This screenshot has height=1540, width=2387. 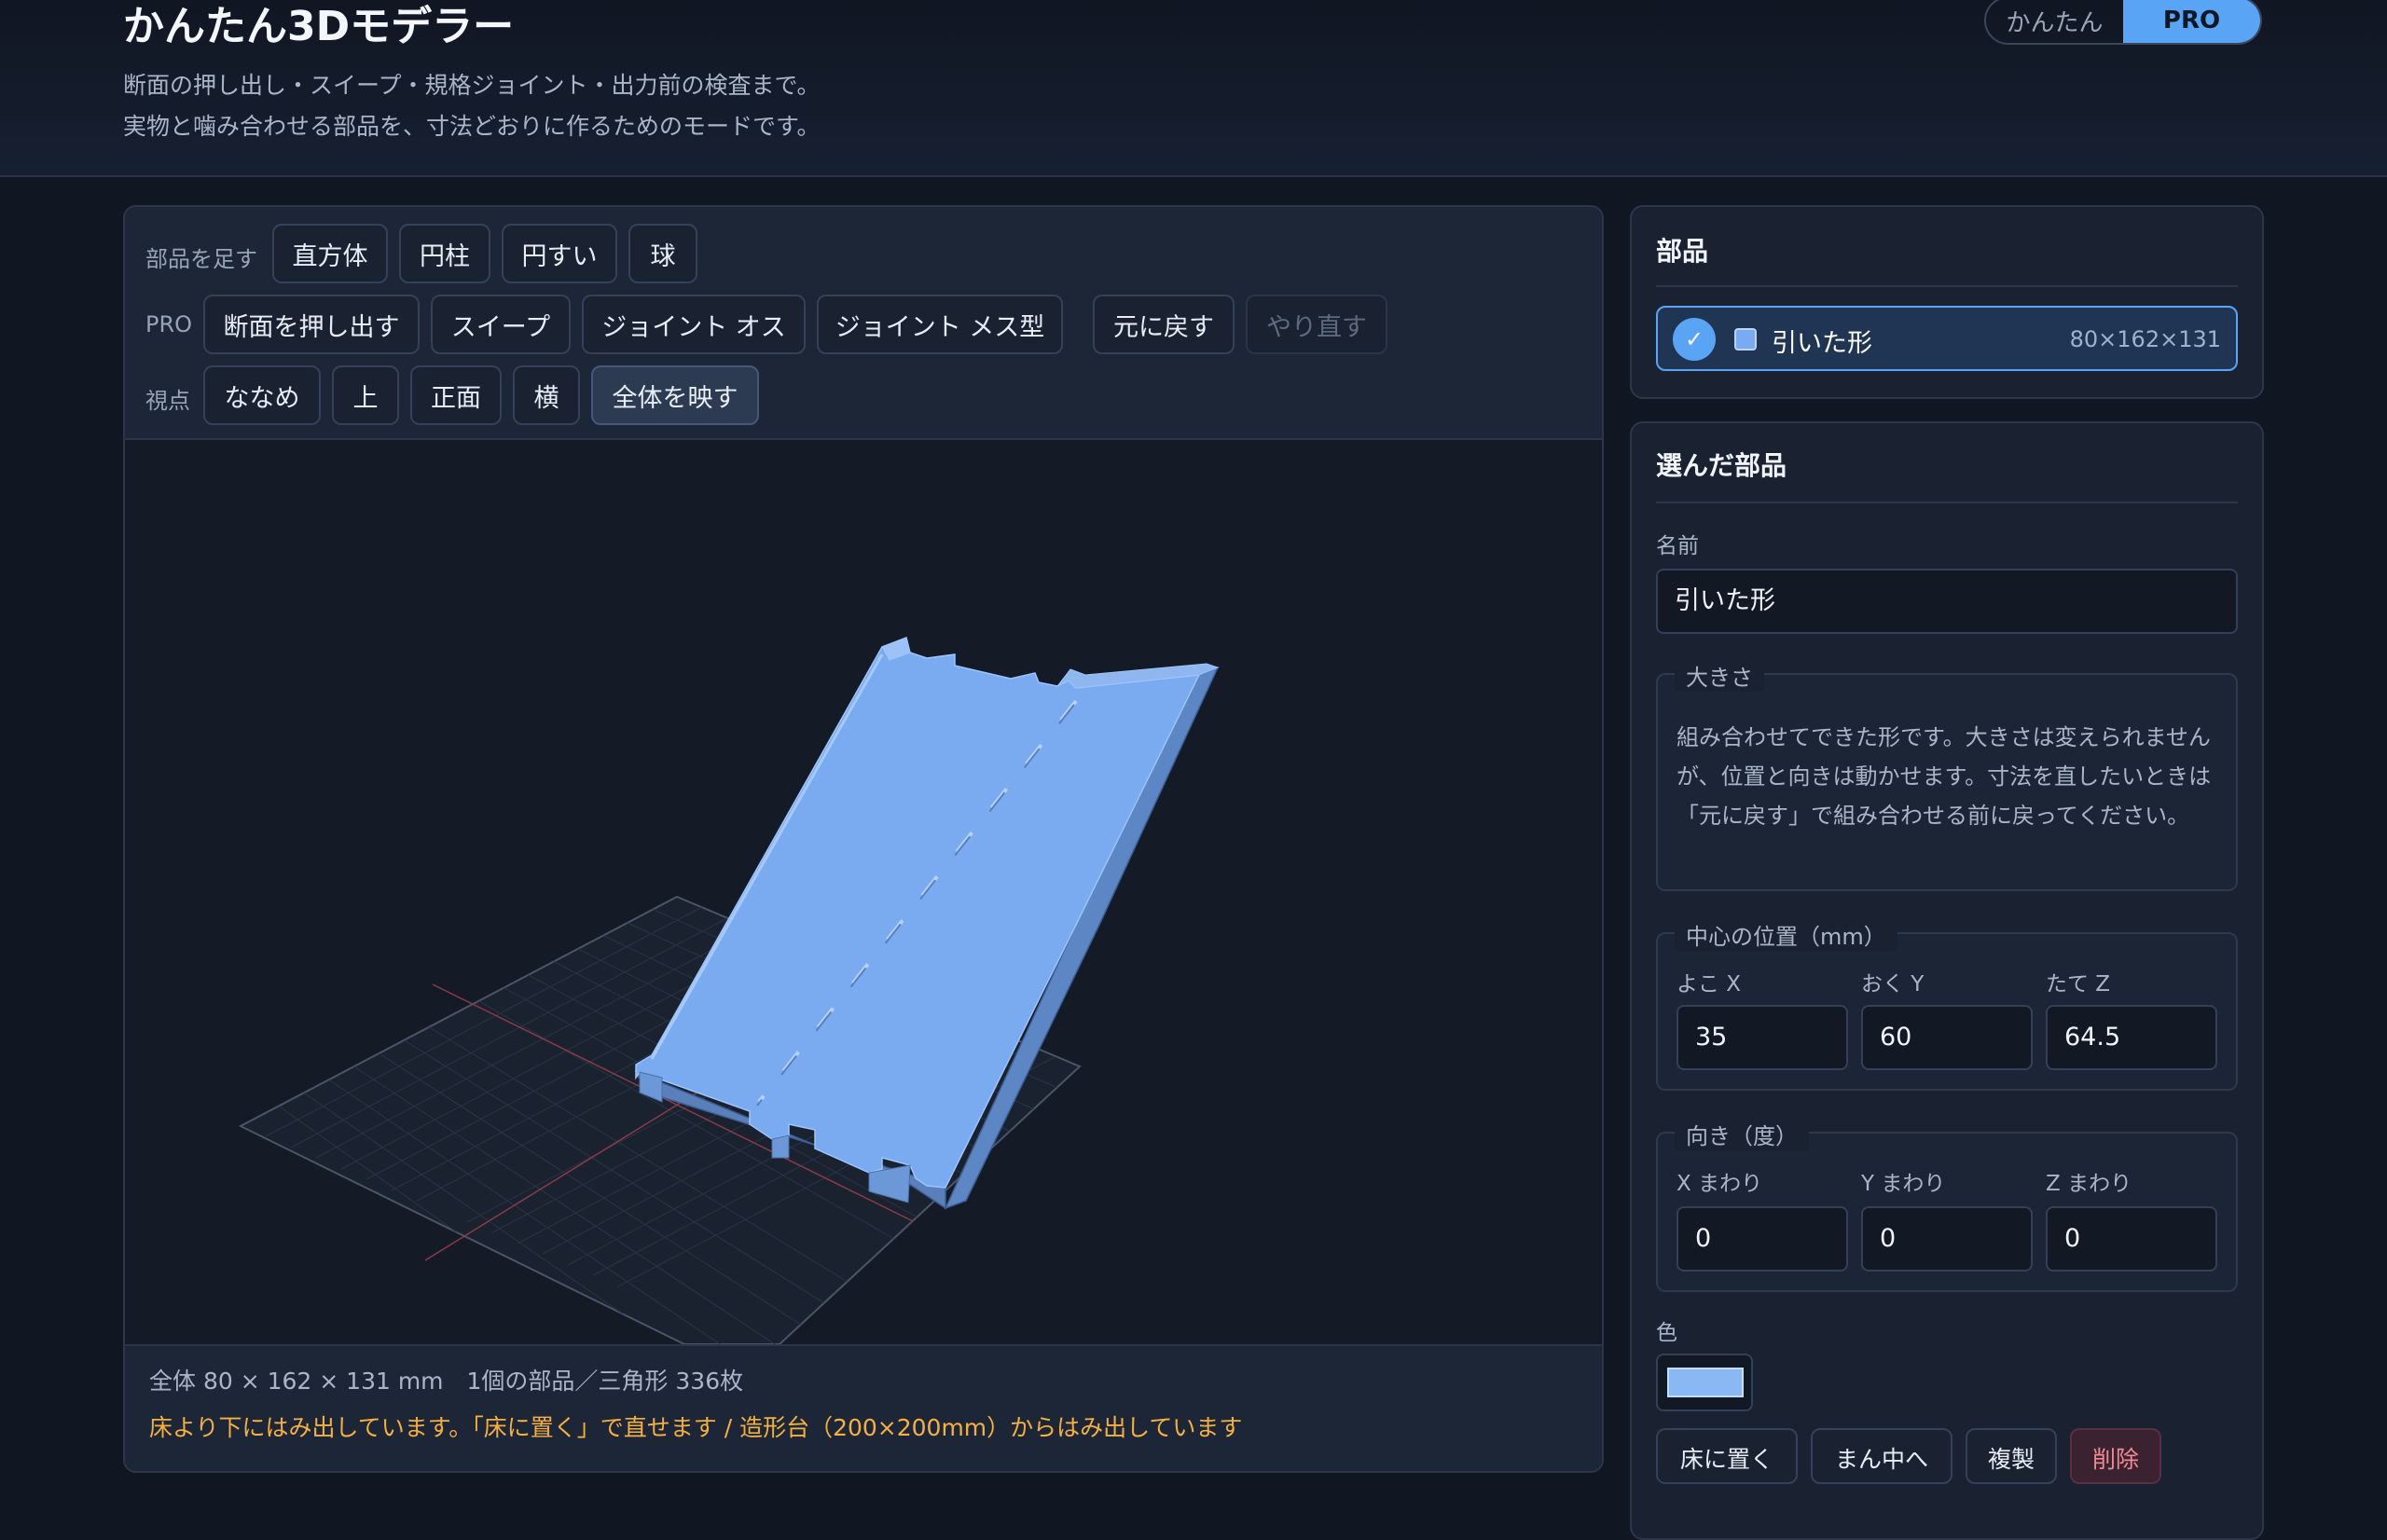 What do you see at coordinates (1947, 1037) in the screenshot?
I see `position-y-input: 60` at bounding box center [1947, 1037].